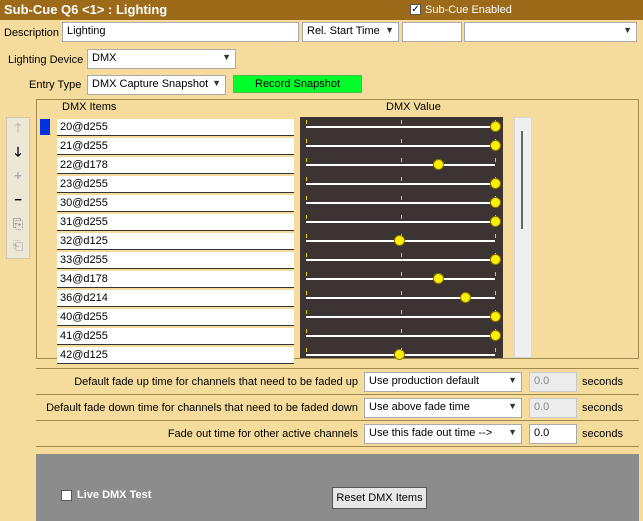  Describe the element at coordinates (150, 84) in the screenshot. I see `entry-type-value: DMX Capture Snapshot` at that location.